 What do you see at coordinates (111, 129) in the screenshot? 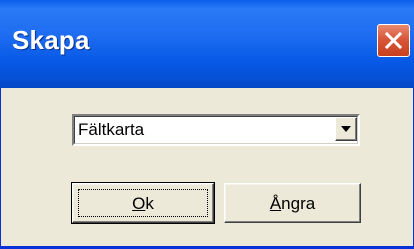
I see `dropdown-value: Fältkarta` at bounding box center [111, 129].